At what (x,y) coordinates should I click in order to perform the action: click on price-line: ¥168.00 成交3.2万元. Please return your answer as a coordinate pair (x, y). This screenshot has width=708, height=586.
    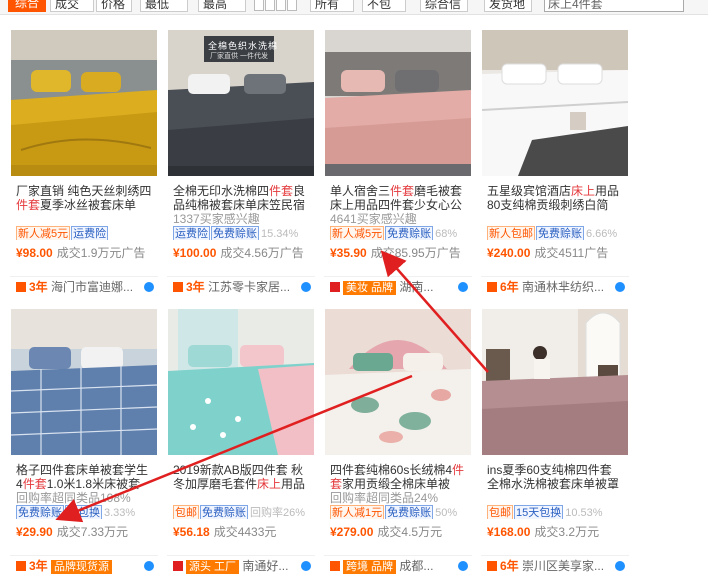
    Looking at the image, I should click on (555, 532).